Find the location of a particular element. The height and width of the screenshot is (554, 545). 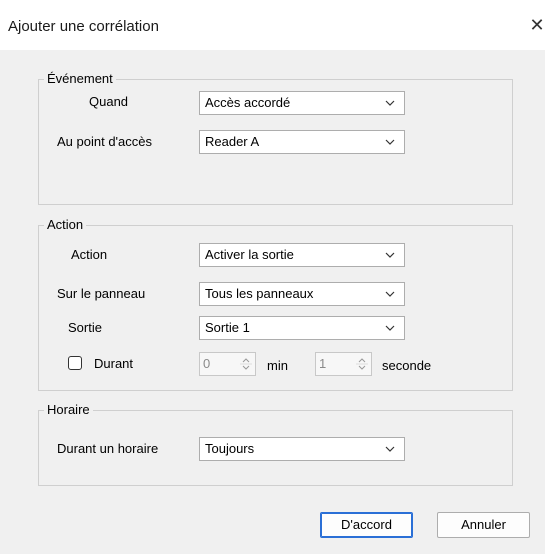

title-bar: Ajouter une corrélation ✕ is located at coordinates (272, 25).